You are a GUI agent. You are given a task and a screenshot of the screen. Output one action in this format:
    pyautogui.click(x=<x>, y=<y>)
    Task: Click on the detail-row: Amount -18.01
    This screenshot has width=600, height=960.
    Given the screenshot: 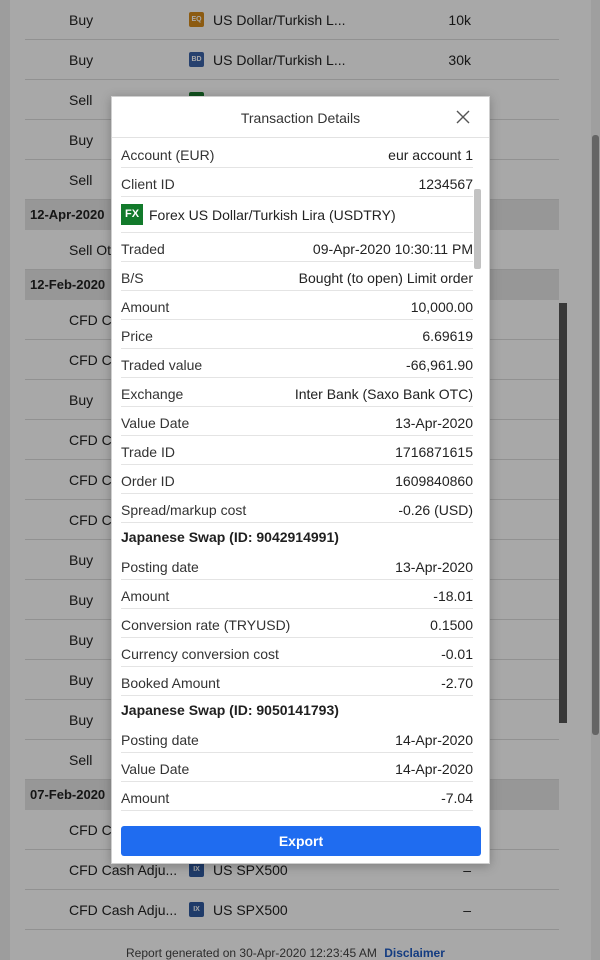 What is the action you would take?
    pyautogui.click(x=297, y=594)
    